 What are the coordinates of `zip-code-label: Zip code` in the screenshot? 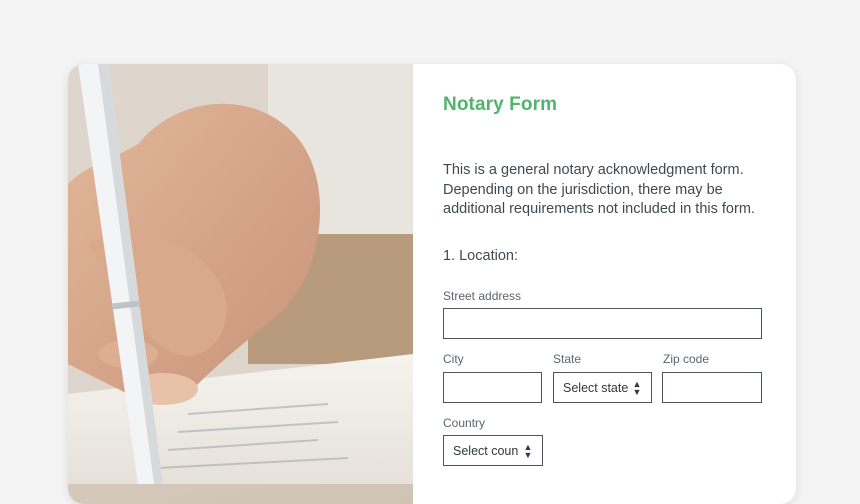 It's located at (686, 359).